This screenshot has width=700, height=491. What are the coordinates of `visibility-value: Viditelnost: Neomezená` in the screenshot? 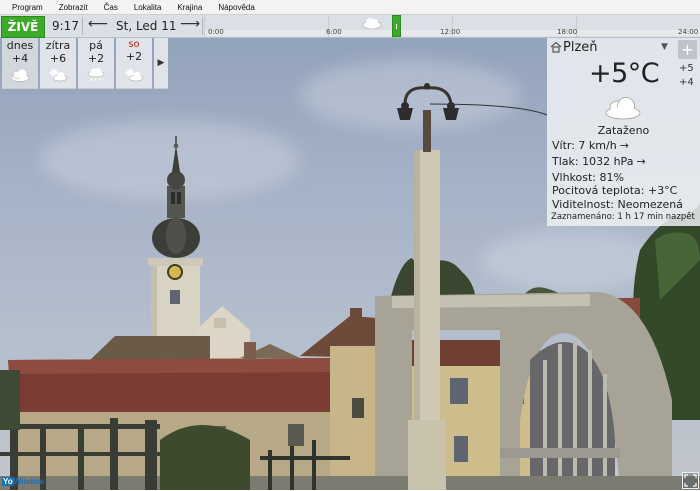 It's located at (617, 204).